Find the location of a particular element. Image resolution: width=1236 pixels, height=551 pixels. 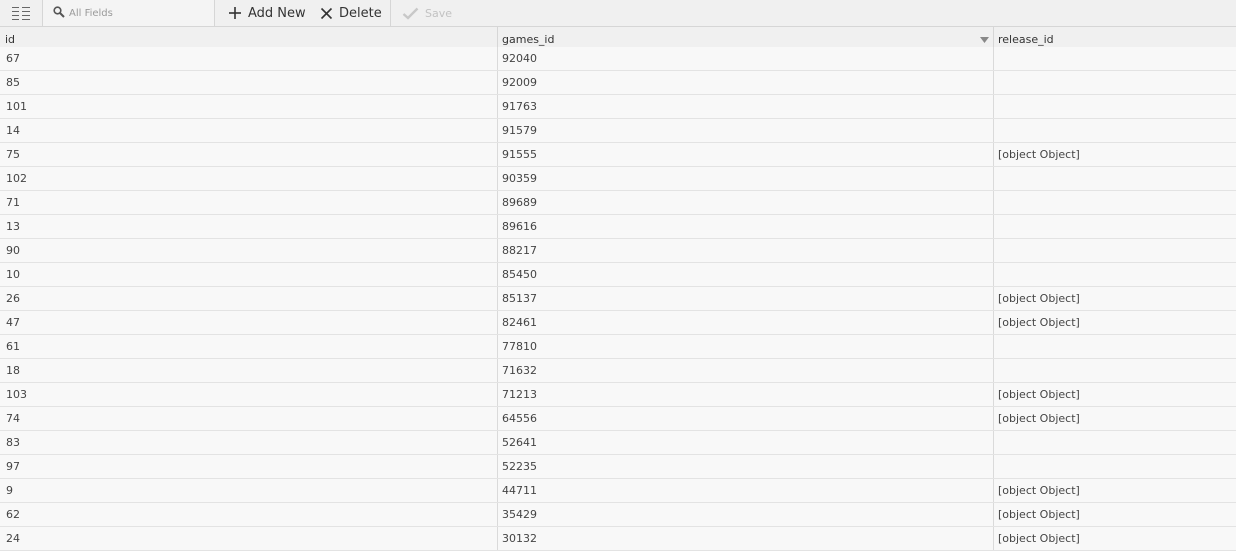

add-new-button: Add New is located at coordinates (267, 13).